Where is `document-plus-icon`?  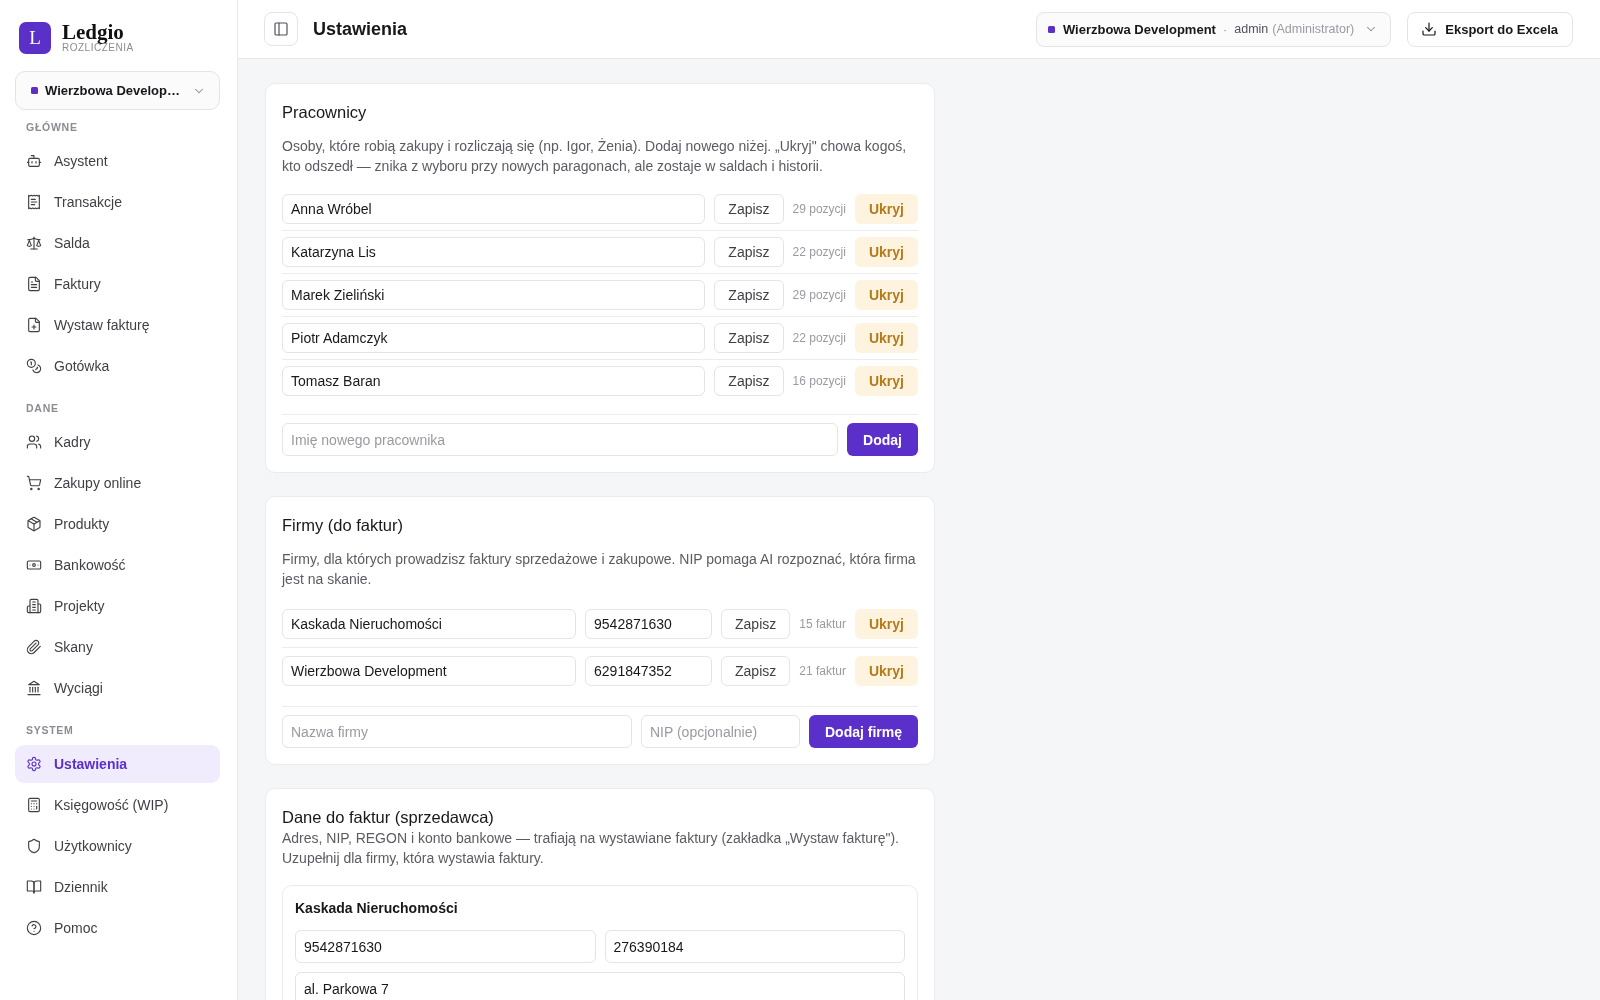
document-plus-icon is located at coordinates (34, 325).